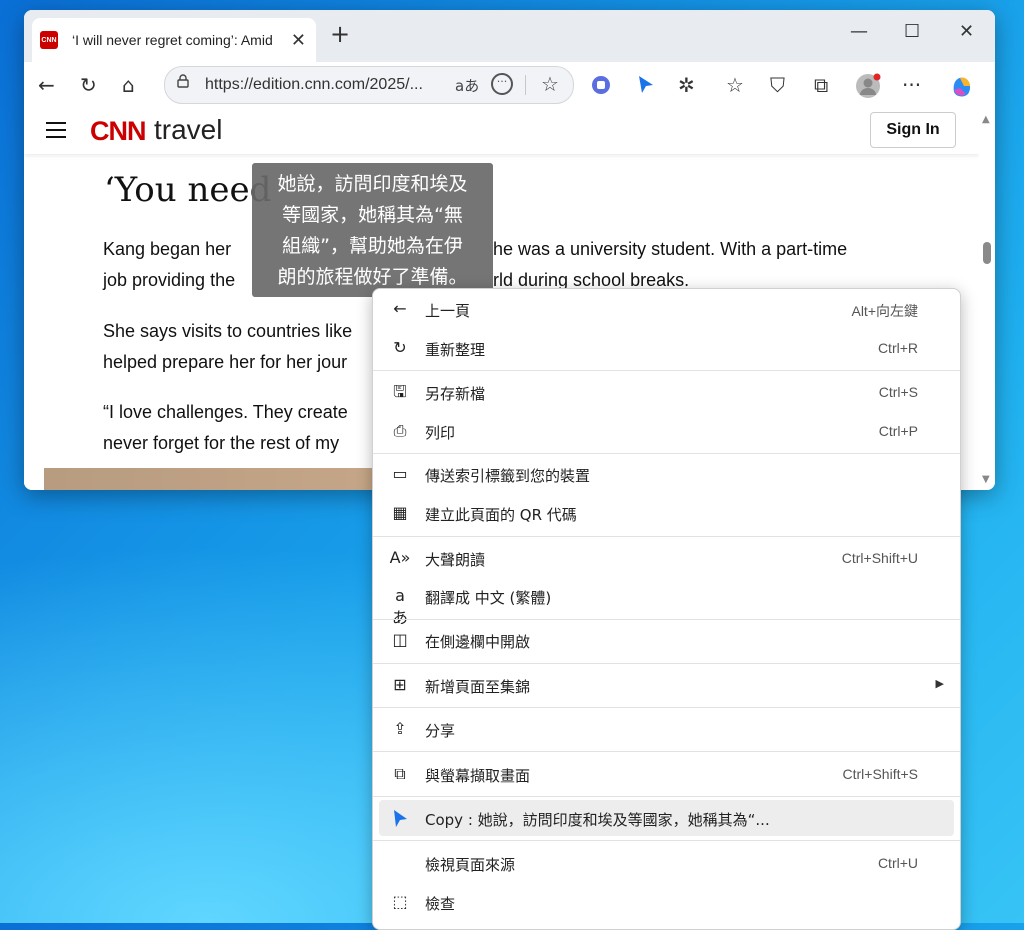 The height and width of the screenshot is (930, 1024). Describe the element at coordinates (470, 865) in the screenshot. I see `menu-label: 檢視頁面來源` at that location.